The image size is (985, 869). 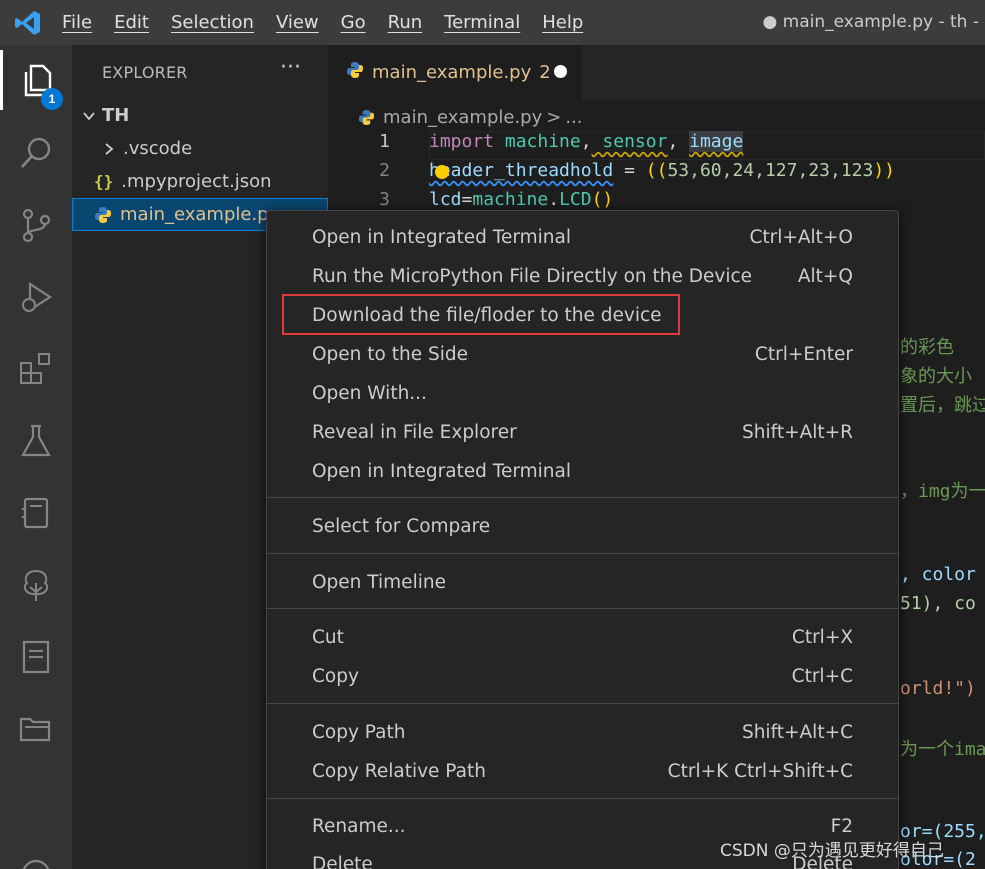 What do you see at coordinates (942, 491) in the screenshot?
I see `code-fragment: ，img为一` at bounding box center [942, 491].